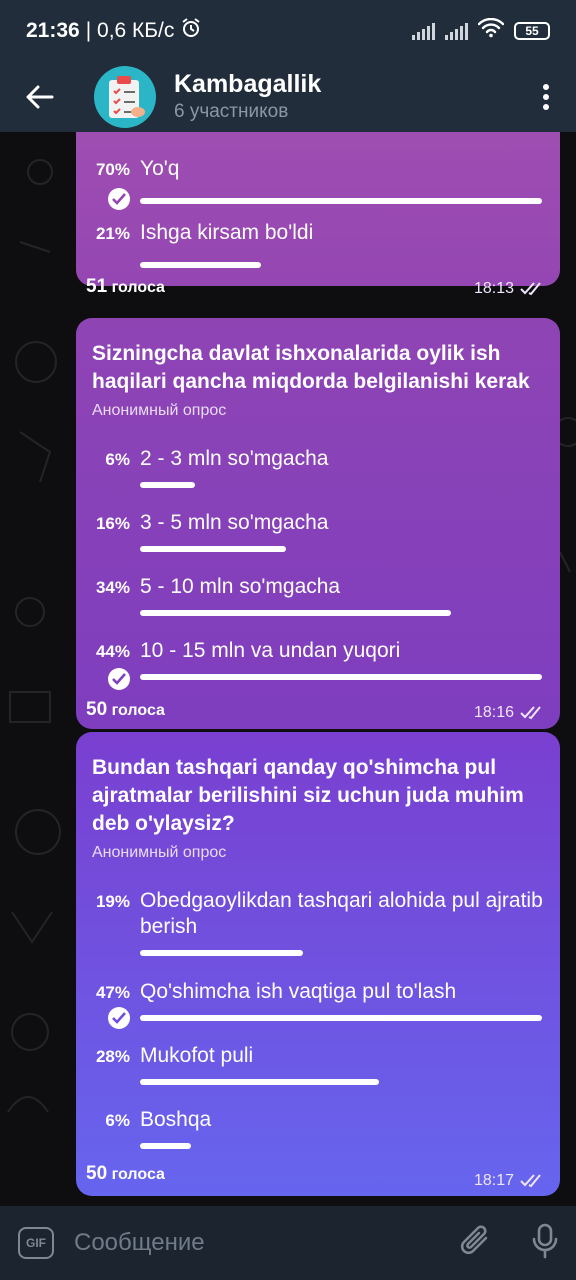 The height and width of the screenshot is (1280, 576). What do you see at coordinates (532, 31) in the screenshot?
I see `battery-icon: 55` at bounding box center [532, 31].